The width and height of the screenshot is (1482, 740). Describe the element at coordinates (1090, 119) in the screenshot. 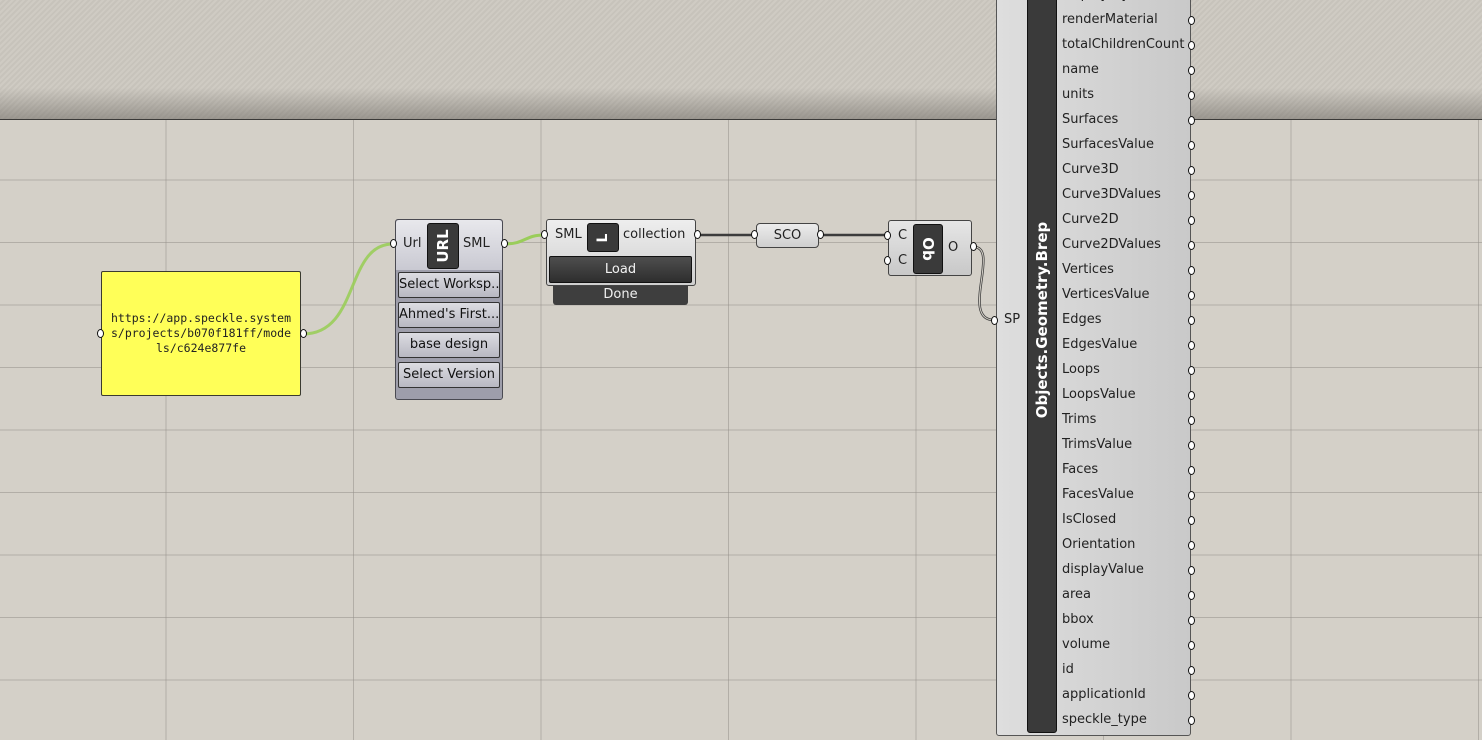

I see `brep-output-surfaces: Surfaces` at that location.